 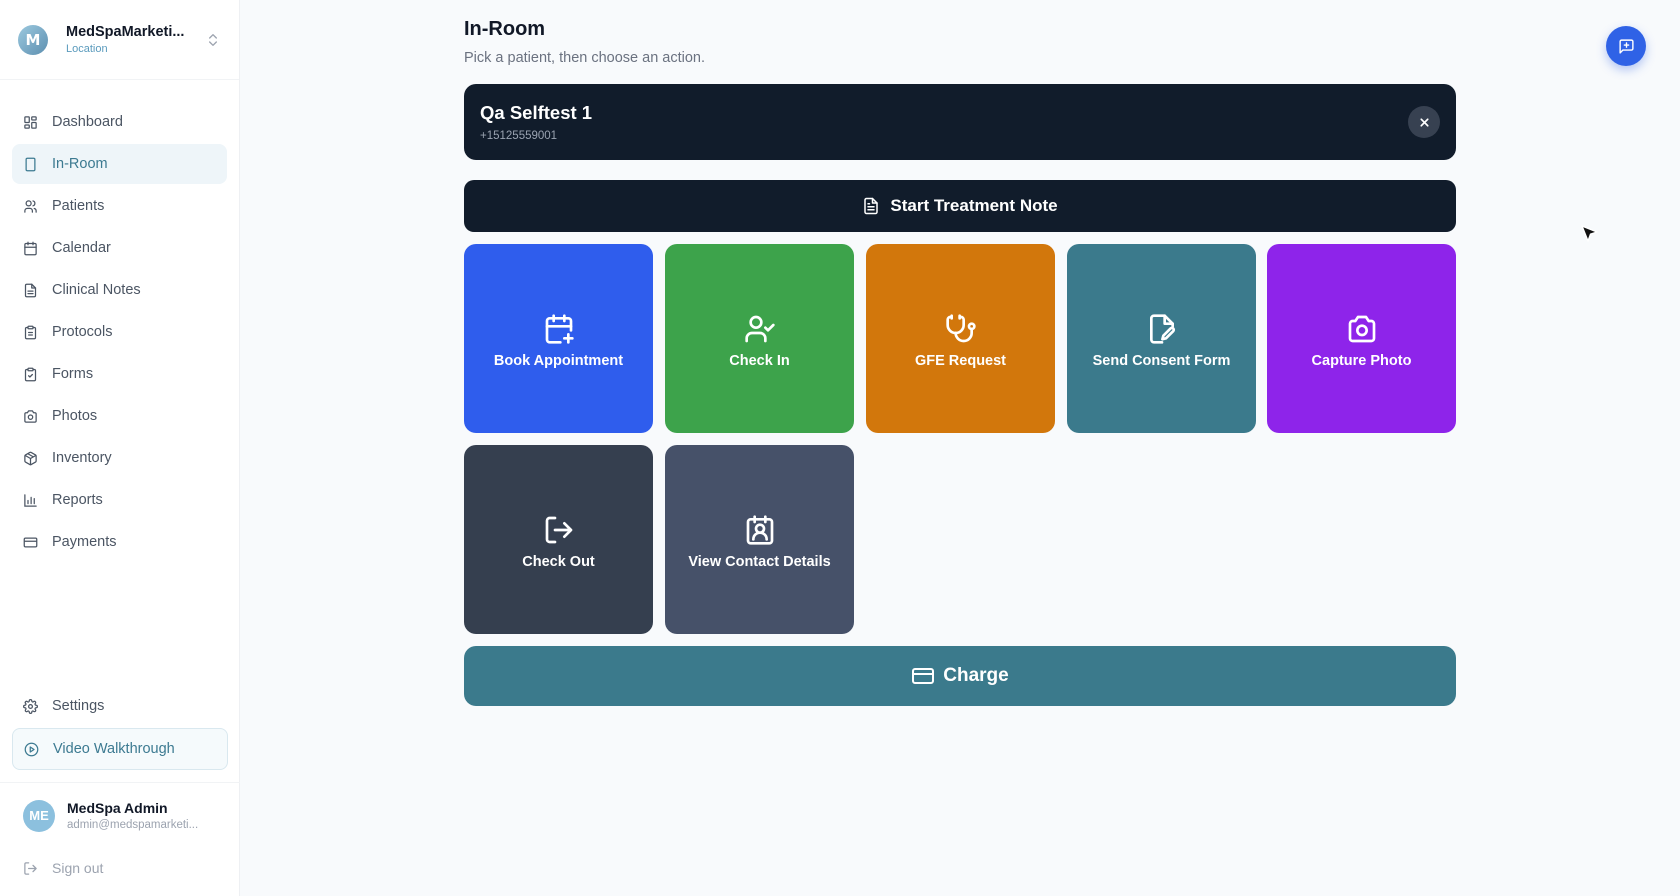 What do you see at coordinates (30, 458) in the screenshot?
I see `package-icon` at bounding box center [30, 458].